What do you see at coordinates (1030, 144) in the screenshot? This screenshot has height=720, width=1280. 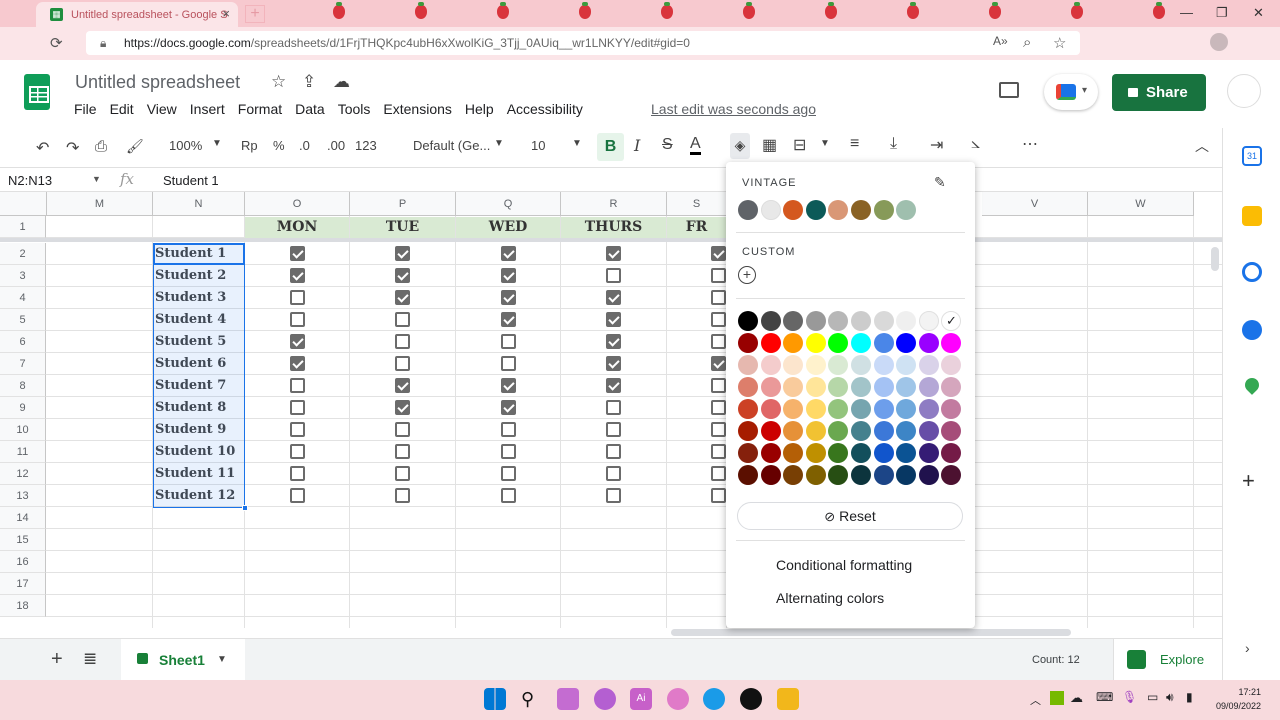 I see `more-options-icon: ⋯` at bounding box center [1030, 144].